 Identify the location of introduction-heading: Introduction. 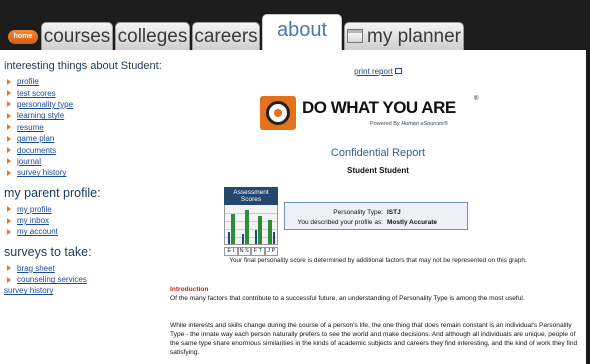
(189, 289).